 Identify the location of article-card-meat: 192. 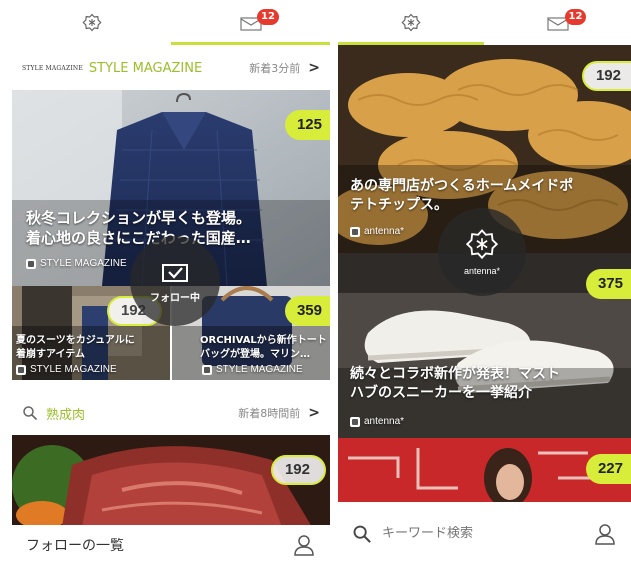
(171, 481).